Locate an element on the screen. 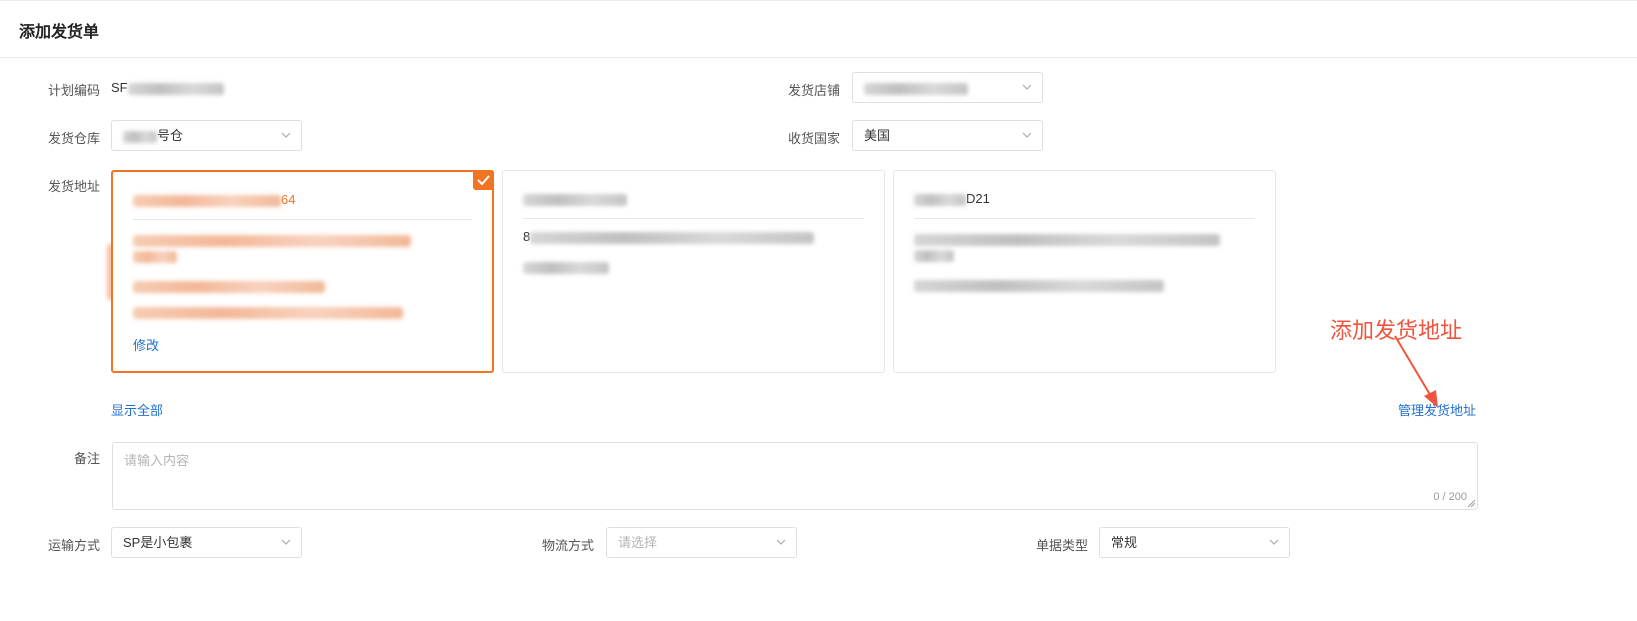 Image resolution: width=1637 pixels, height=621 pixels. transport-value: SP是小包裹 is located at coordinates (158, 542).